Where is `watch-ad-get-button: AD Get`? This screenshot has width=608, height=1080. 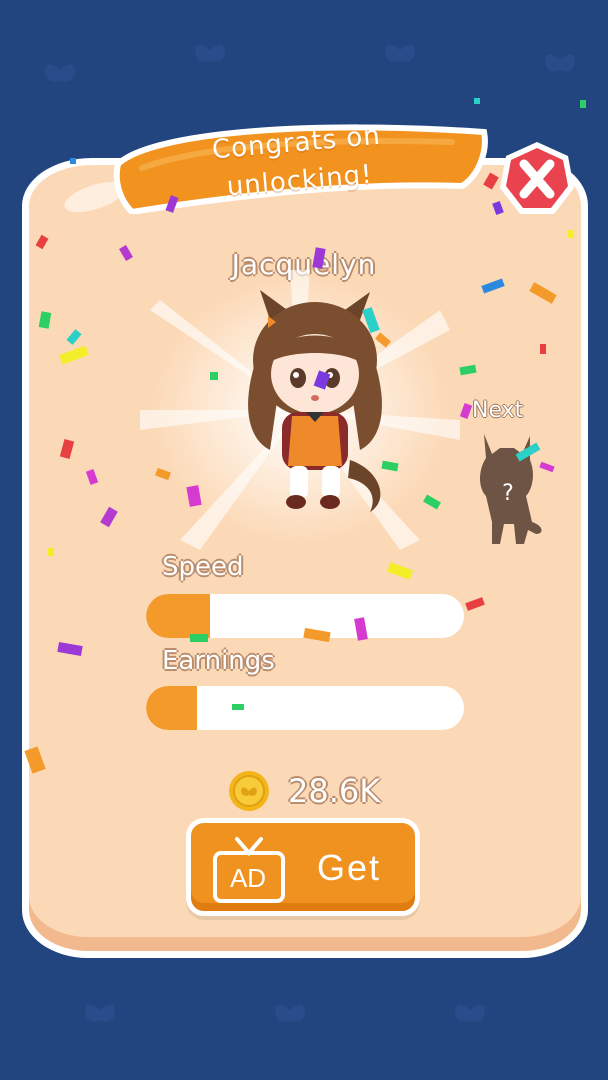
watch-ad-get-button: AD Get is located at coordinates (303, 867).